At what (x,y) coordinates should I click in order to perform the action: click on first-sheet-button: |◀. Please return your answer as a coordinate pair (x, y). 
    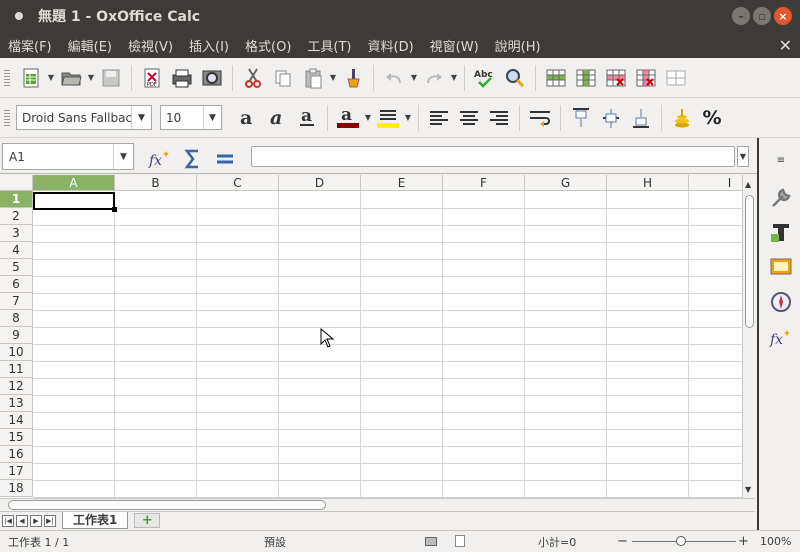
    Looking at the image, I should click on (8, 520).